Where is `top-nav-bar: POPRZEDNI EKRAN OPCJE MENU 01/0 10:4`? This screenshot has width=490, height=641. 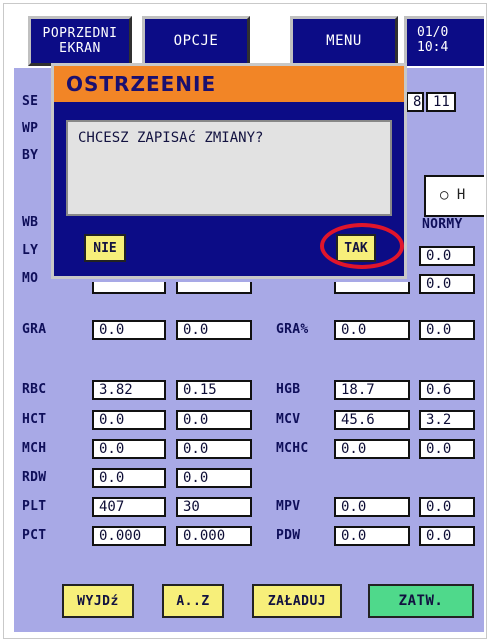
top-nav-bar: POPRZEDNI EKRAN OPCJE MENU 01/0 10:4 is located at coordinates (249, 39).